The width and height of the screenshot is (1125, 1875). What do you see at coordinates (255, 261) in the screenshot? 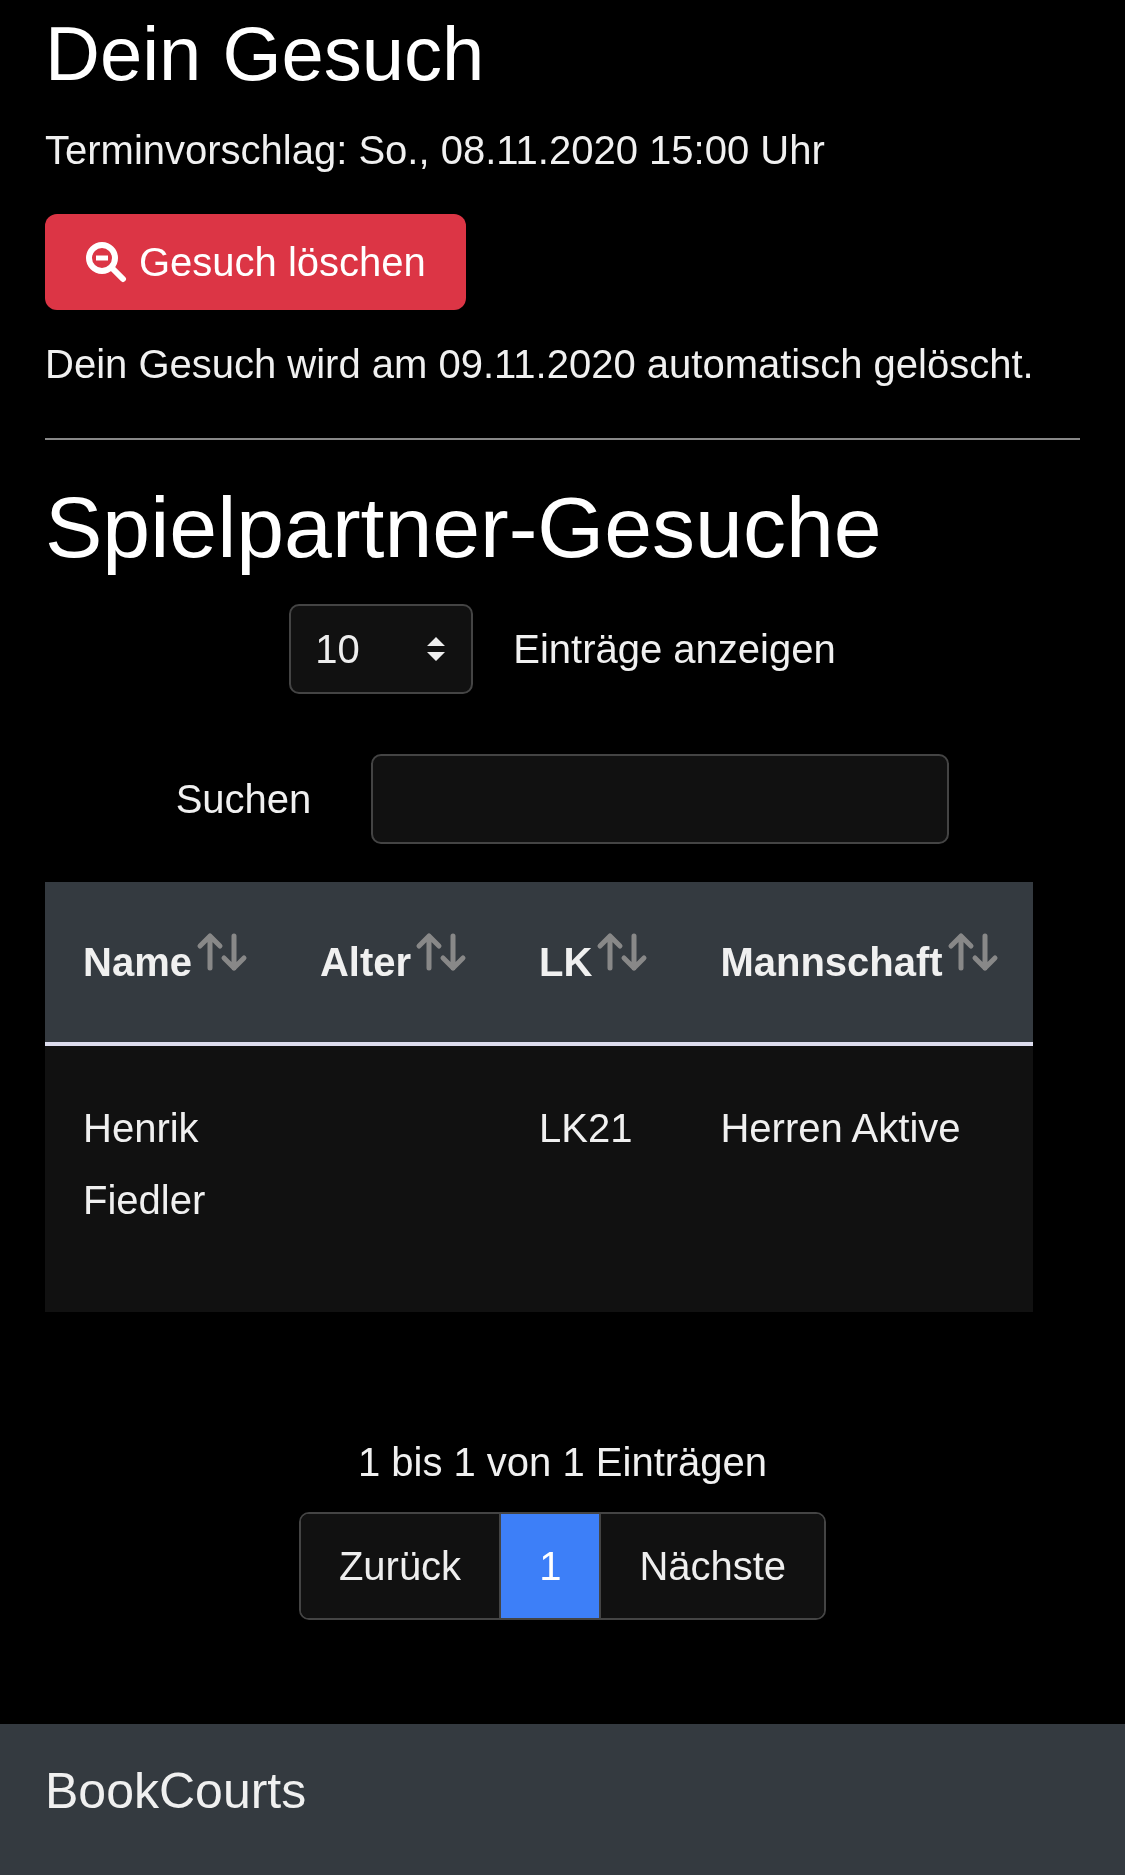
I see `delete-button: Gesuch löschen` at bounding box center [255, 261].